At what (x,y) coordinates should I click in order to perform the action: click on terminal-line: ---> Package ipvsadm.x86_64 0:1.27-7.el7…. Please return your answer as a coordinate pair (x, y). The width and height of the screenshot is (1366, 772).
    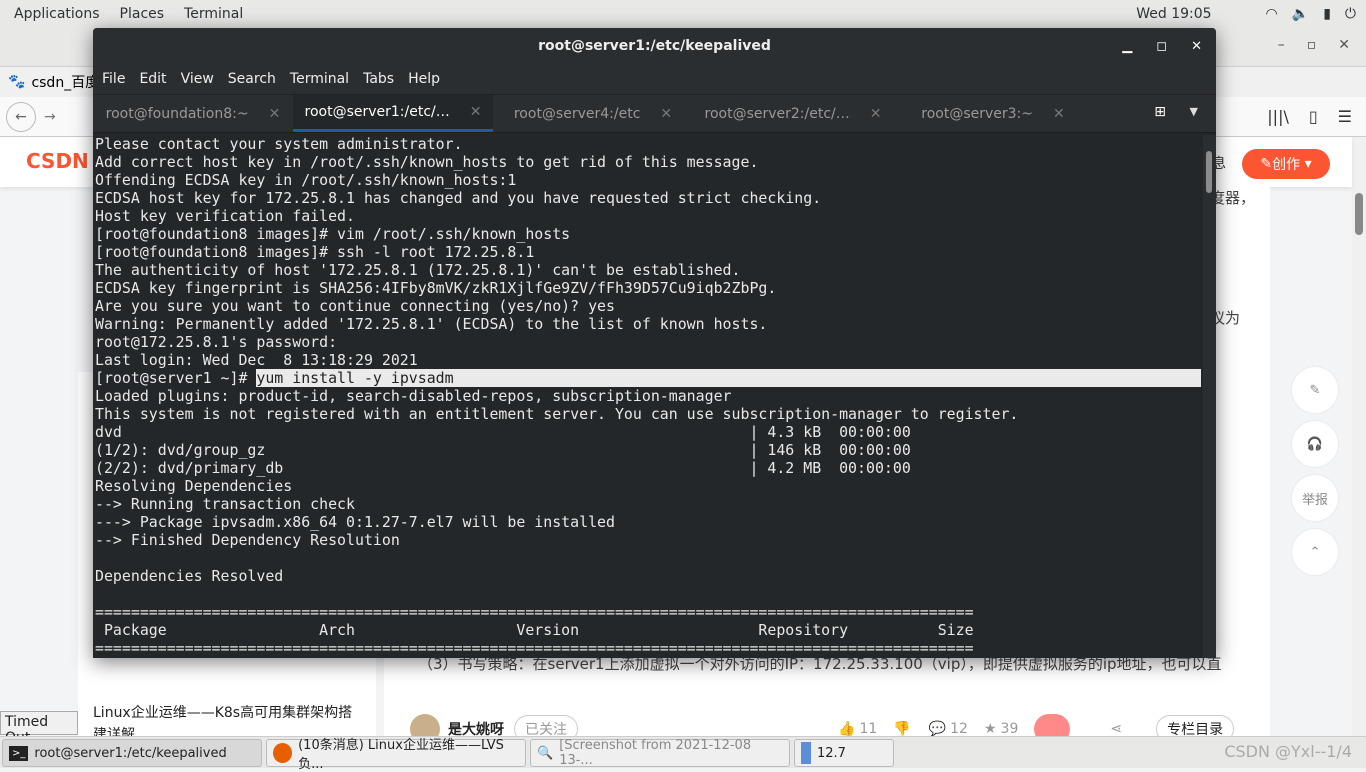
    Looking at the image, I should click on (355, 522).